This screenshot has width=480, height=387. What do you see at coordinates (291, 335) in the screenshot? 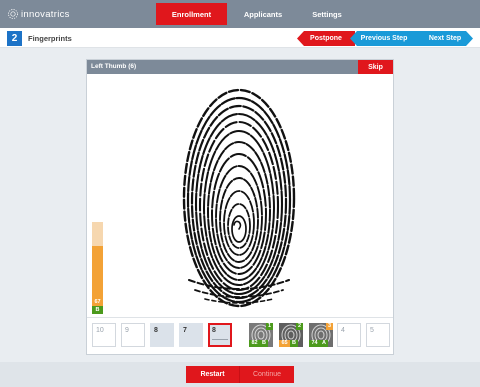
I see `capture-thumbnail-2: 2 65 B` at bounding box center [291, 335].